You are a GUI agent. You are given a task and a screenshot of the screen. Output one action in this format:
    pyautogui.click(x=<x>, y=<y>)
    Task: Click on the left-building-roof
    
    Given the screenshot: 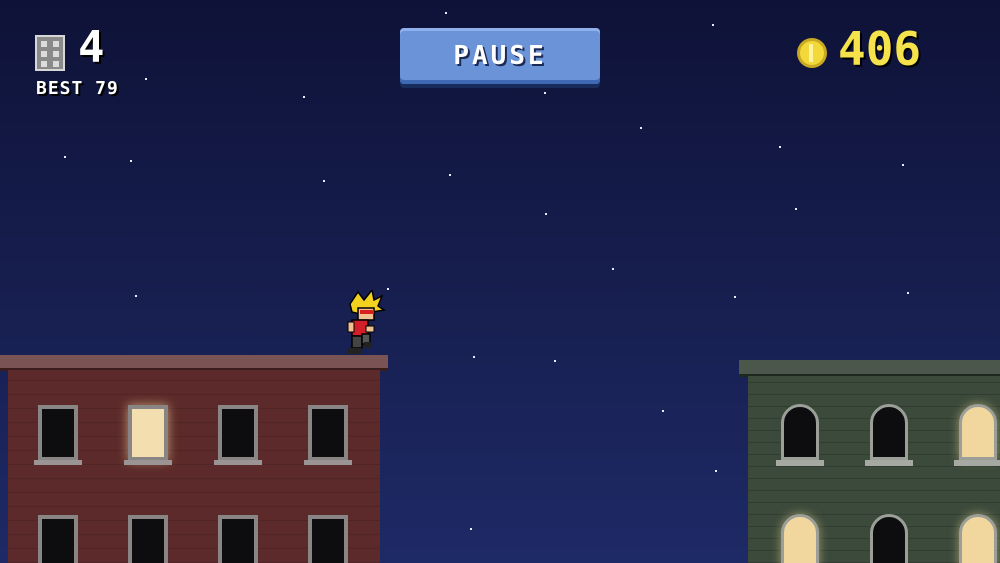 What is the action you would take?
    pyautogui.click(x=194, y=363)
    